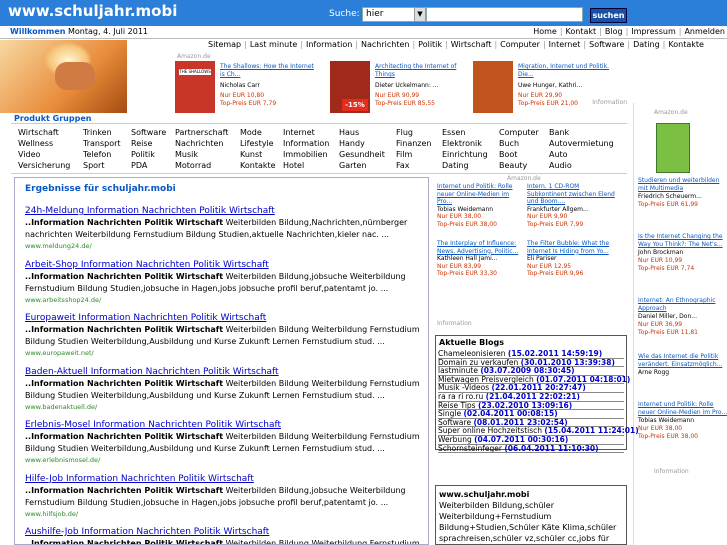 The height and width of the screenshot is (545, 727). What do you see at coordinates (222, 246) in the screenshot?
I see `result-url: www.meldung24.de/` at bounding box center [222, 246].